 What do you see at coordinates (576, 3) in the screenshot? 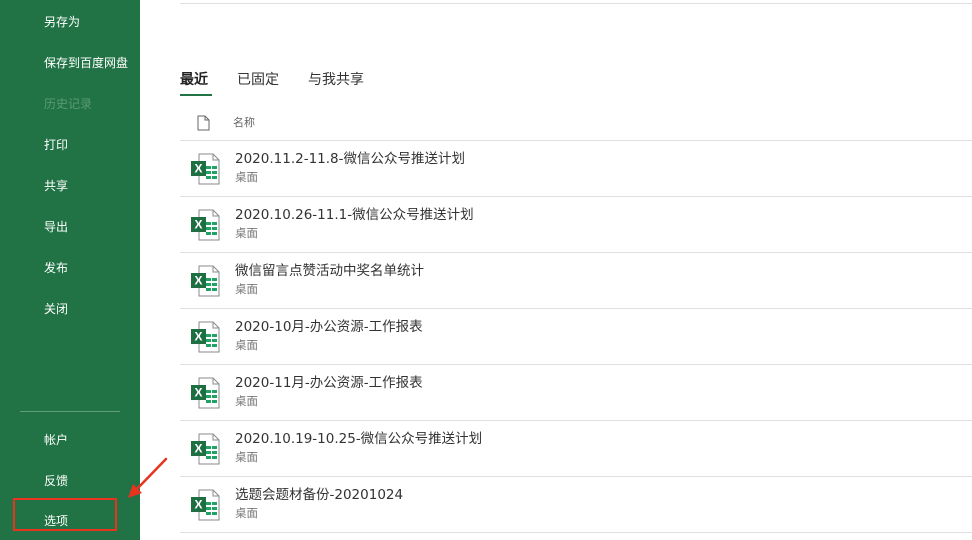
I see `top-divider` at bounding box center [576, 3].